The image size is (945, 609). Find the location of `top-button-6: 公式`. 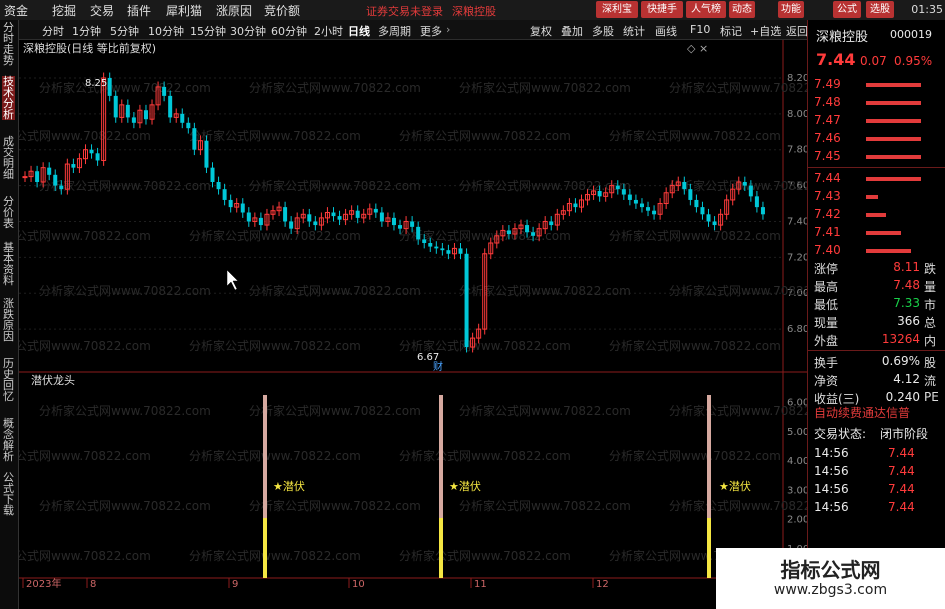

top-button-6: 公式 is located at coordinates (847, 9).